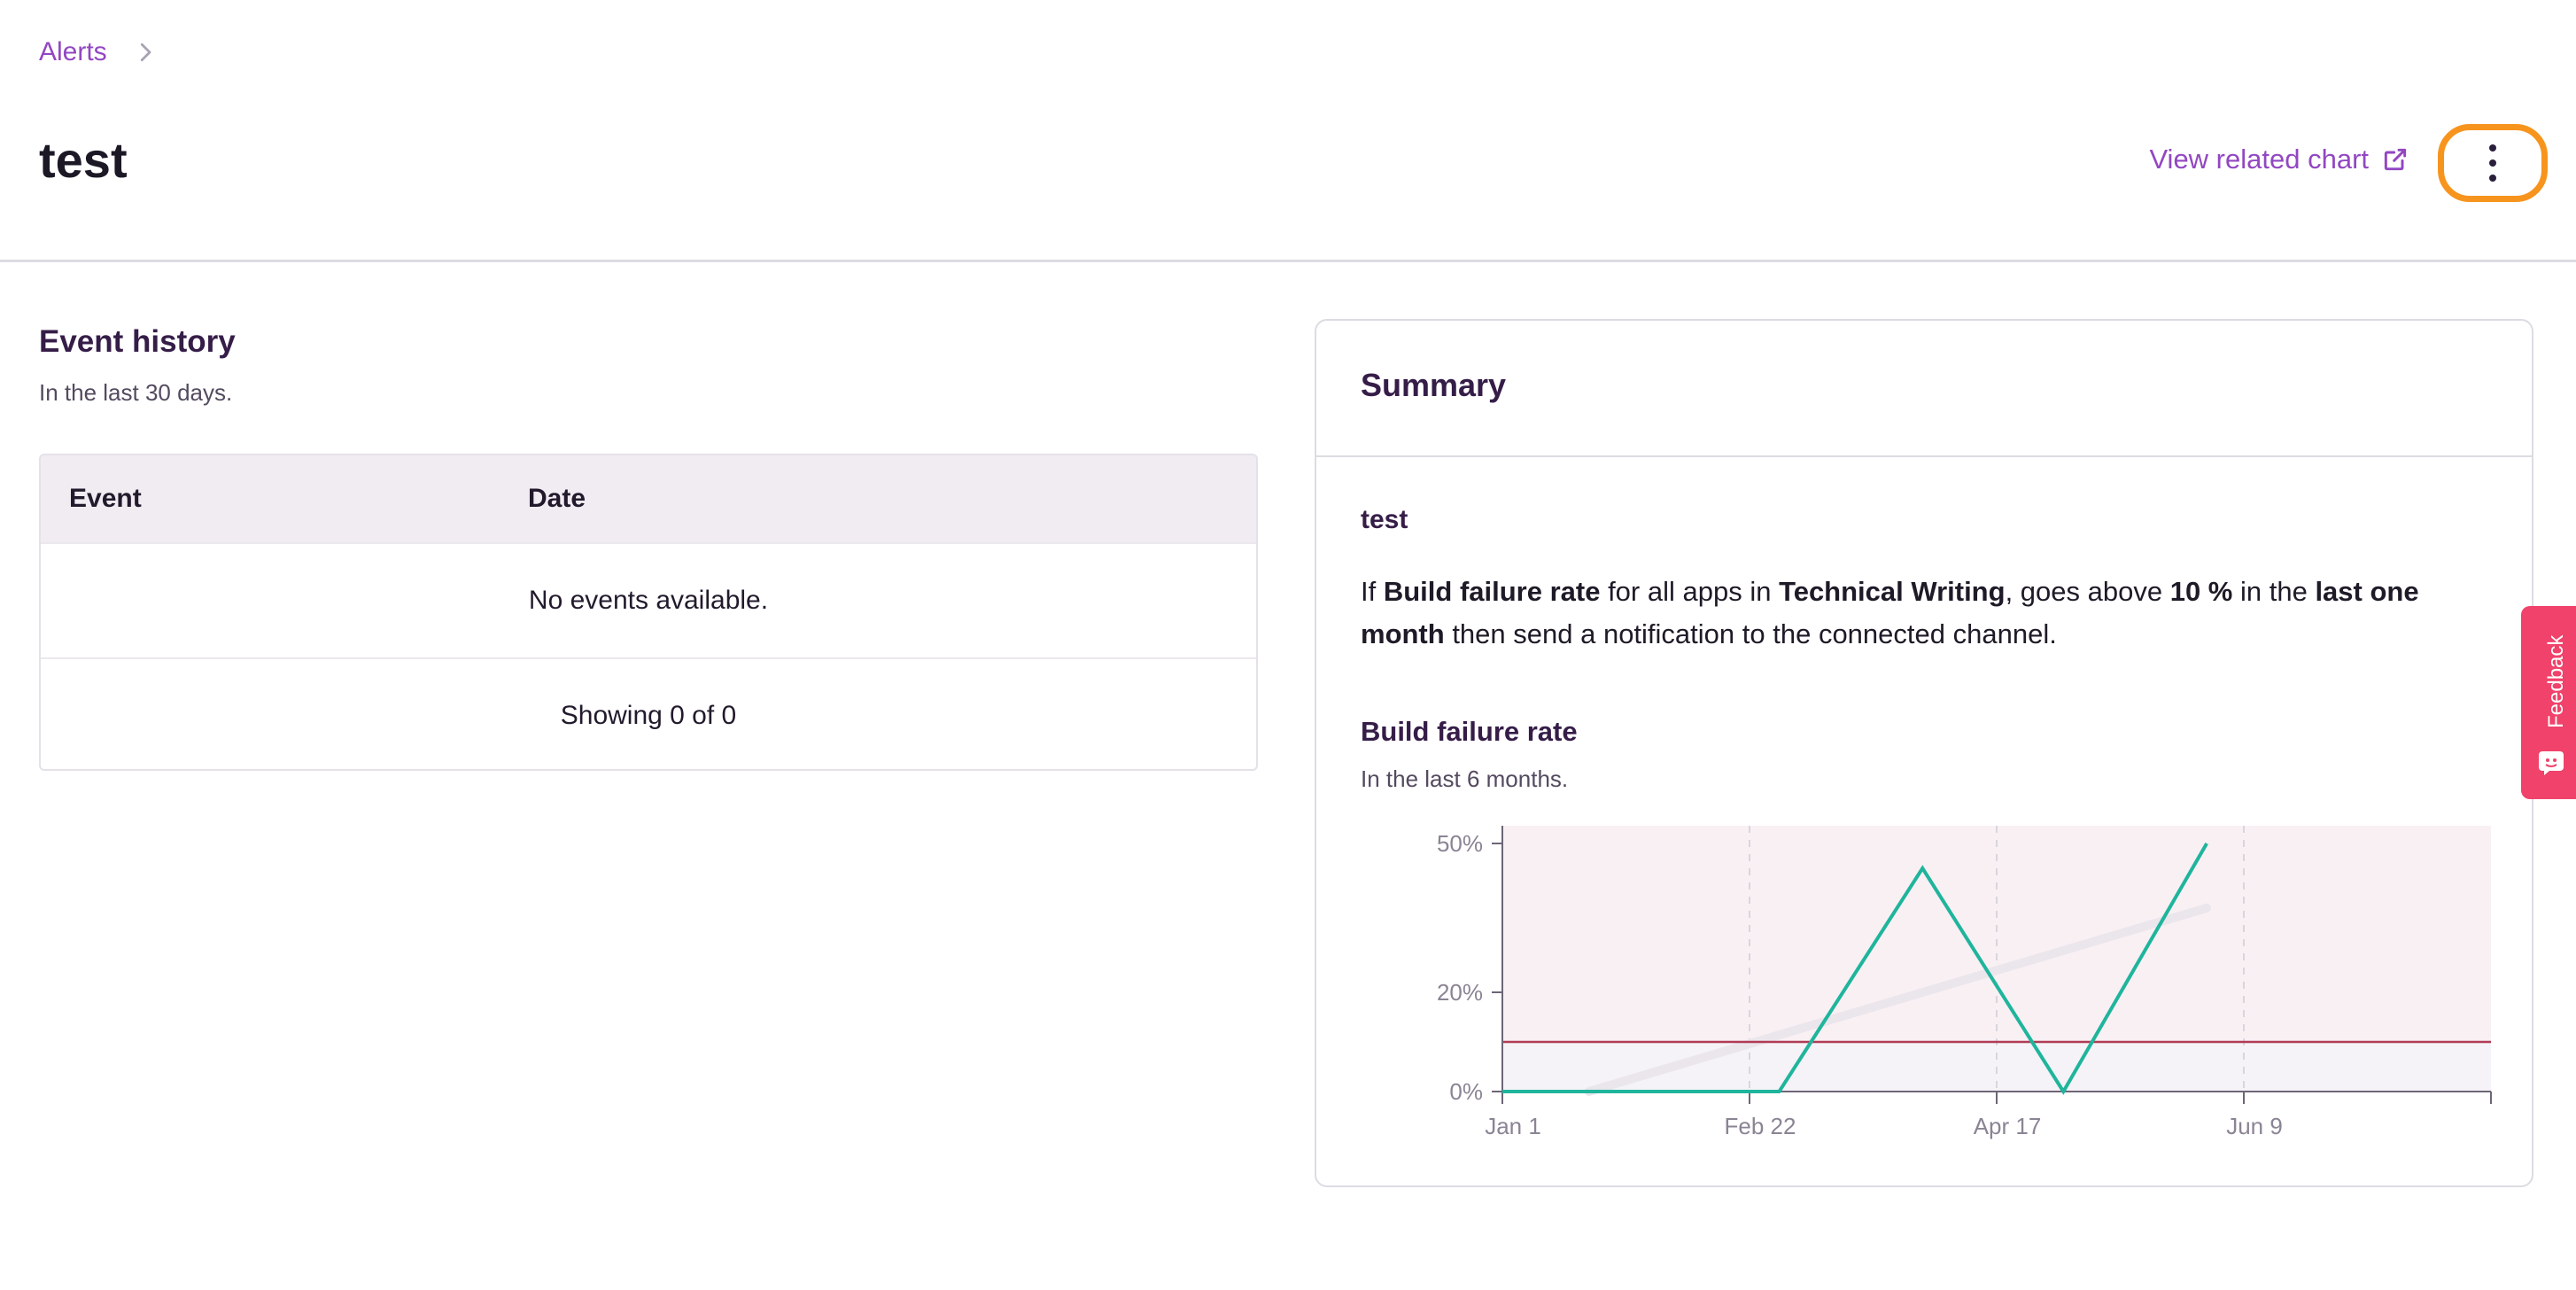 Image resolution: width=2576 pixels, height=1290 pixels. I want to click on chevron-right-icon, so click(145, 52).